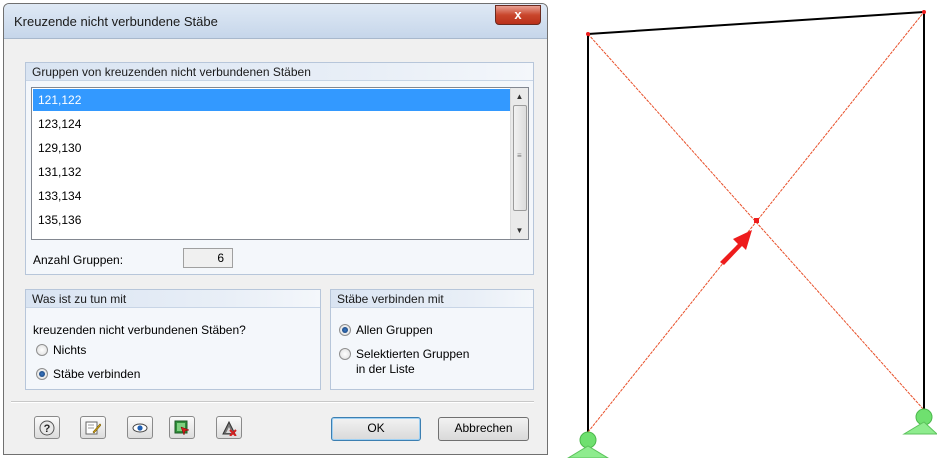 Image resolution: width=937 pixels, height=461 pixels. I want to click on support-left, so click(588, 445).